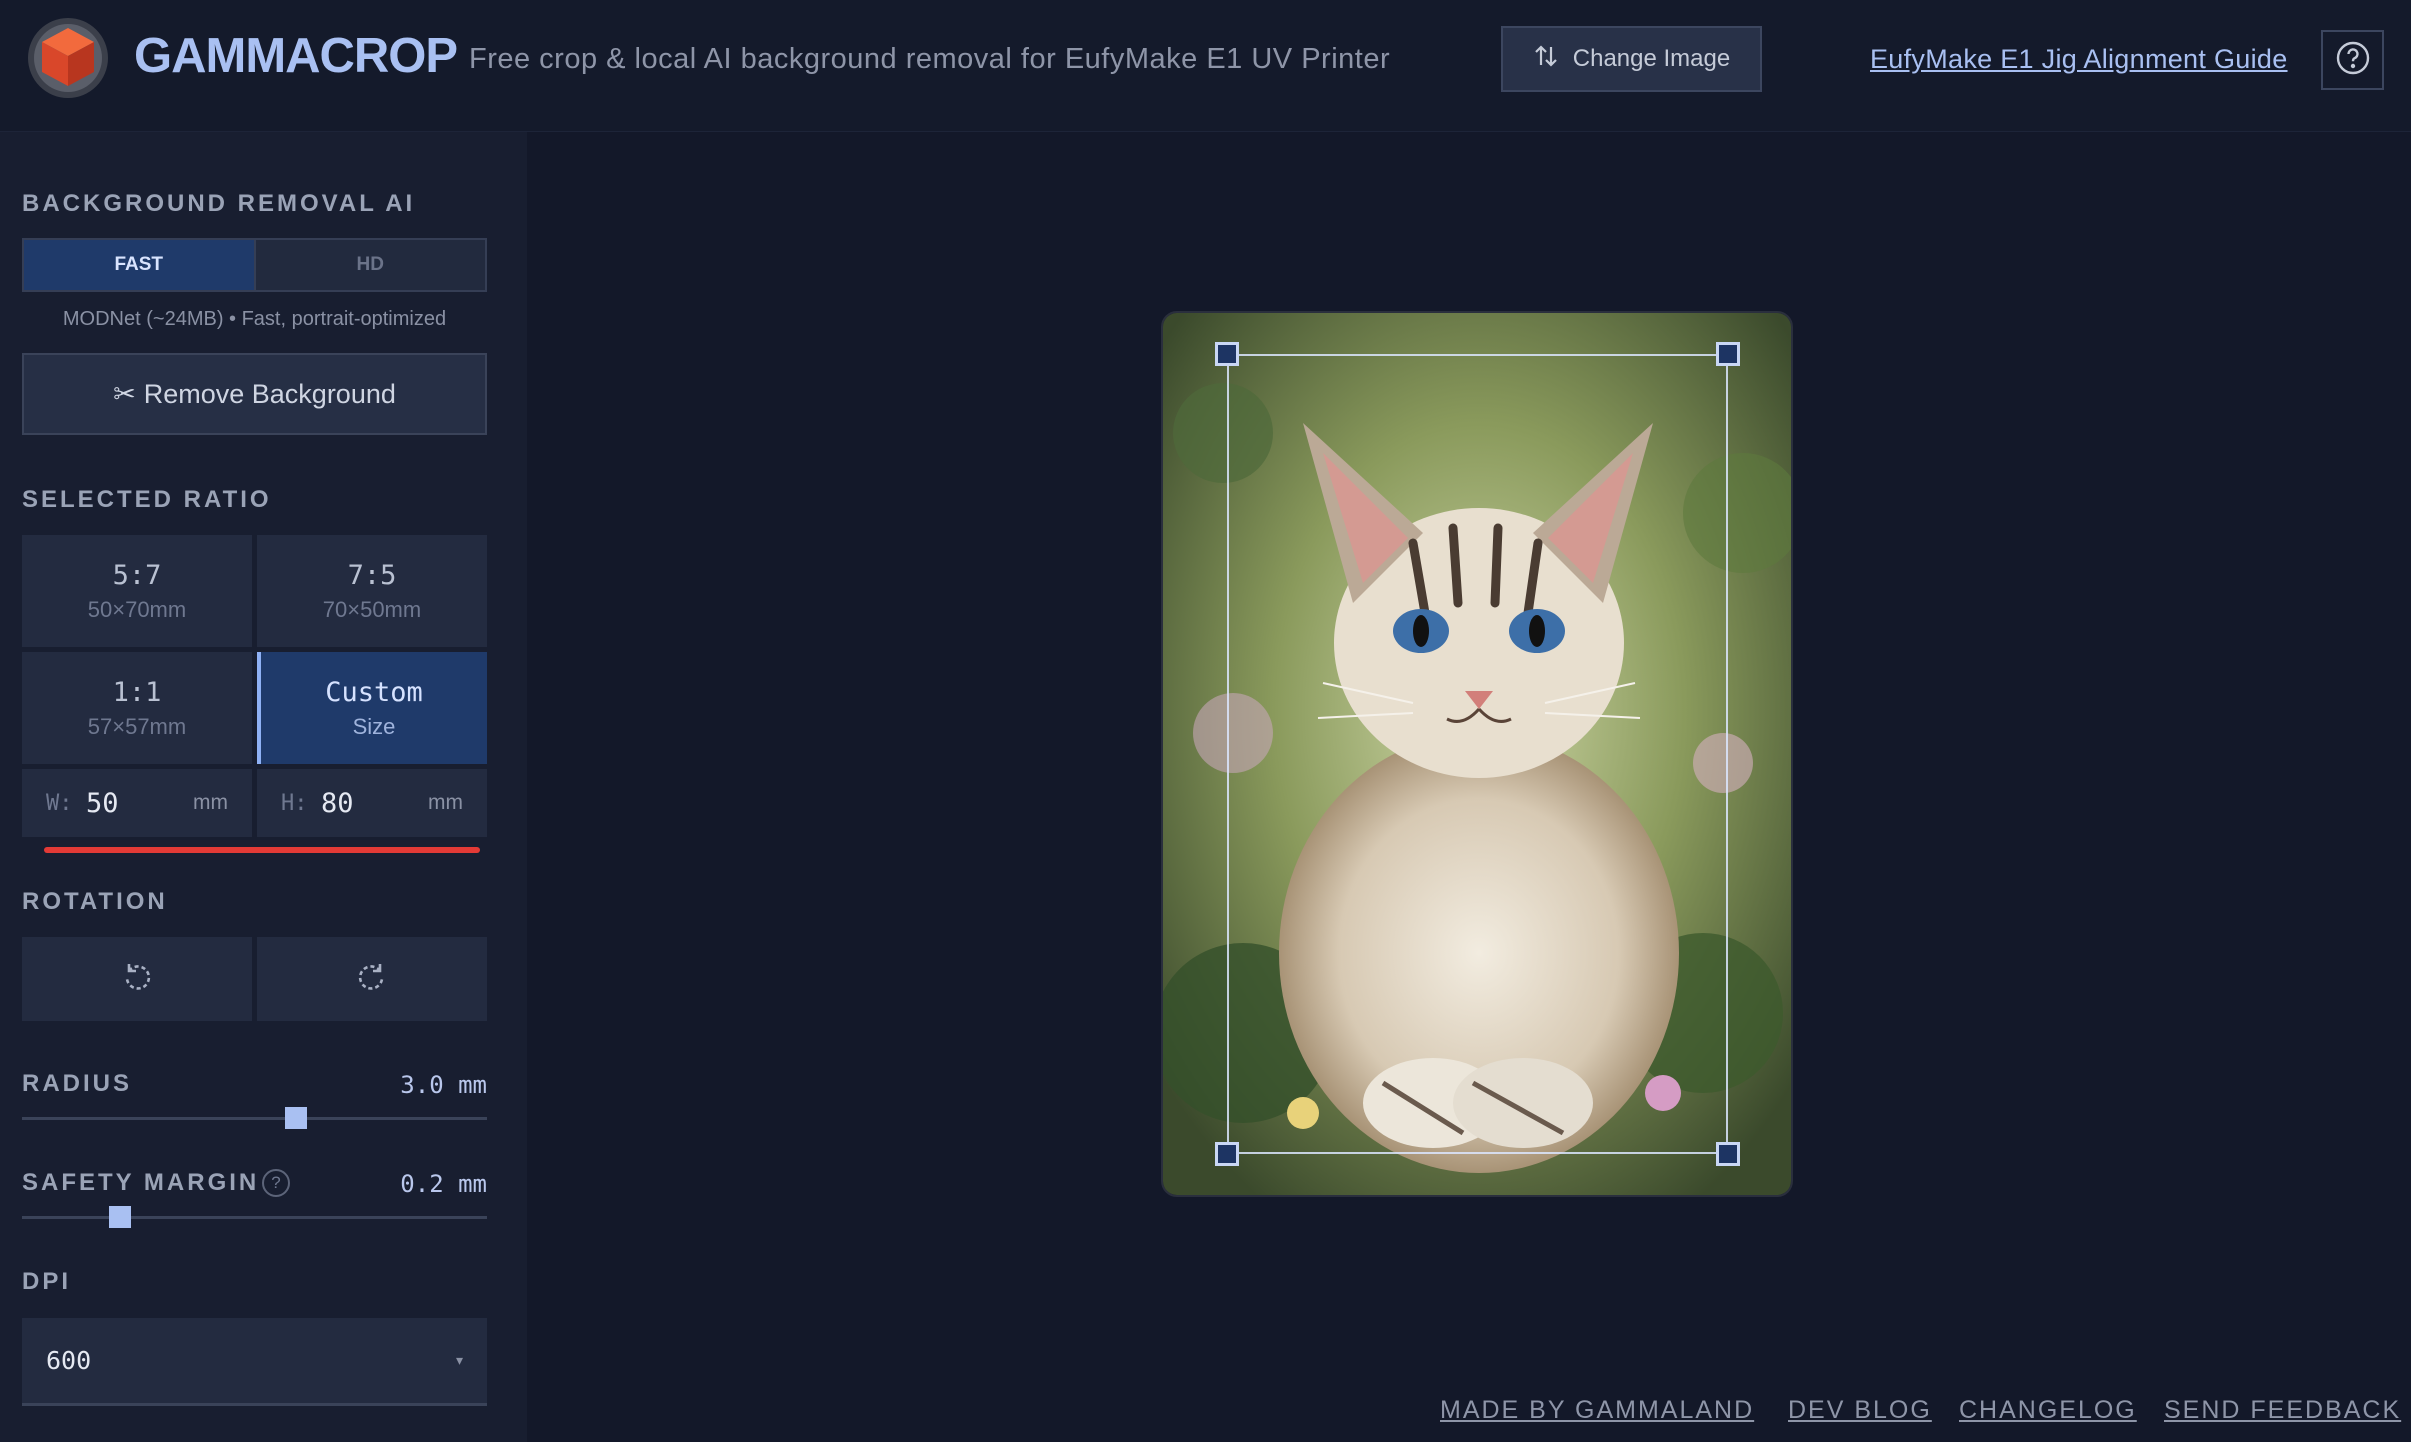 The height and width of the screenshot is (1442, 2411). I want to click on ratio-size: 50×70mm, so click(137, 609).